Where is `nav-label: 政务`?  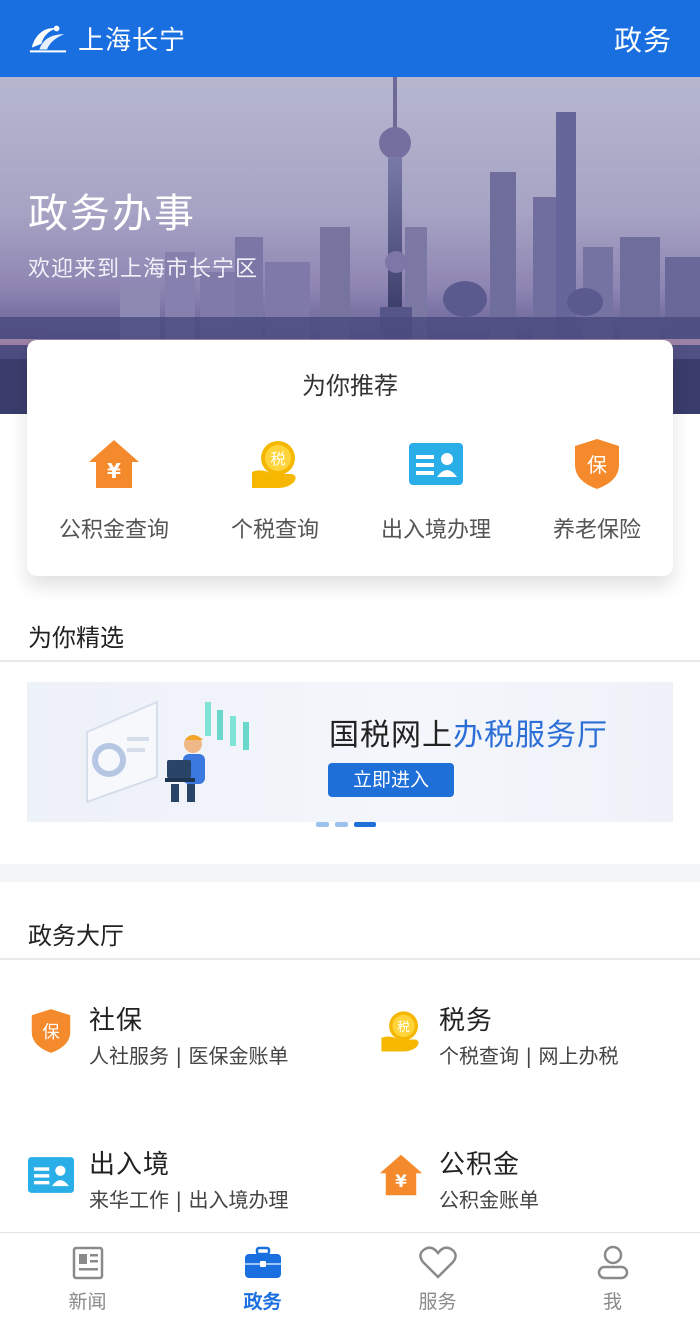
nav-label: 政务 is located at coordinates (262, 1302).